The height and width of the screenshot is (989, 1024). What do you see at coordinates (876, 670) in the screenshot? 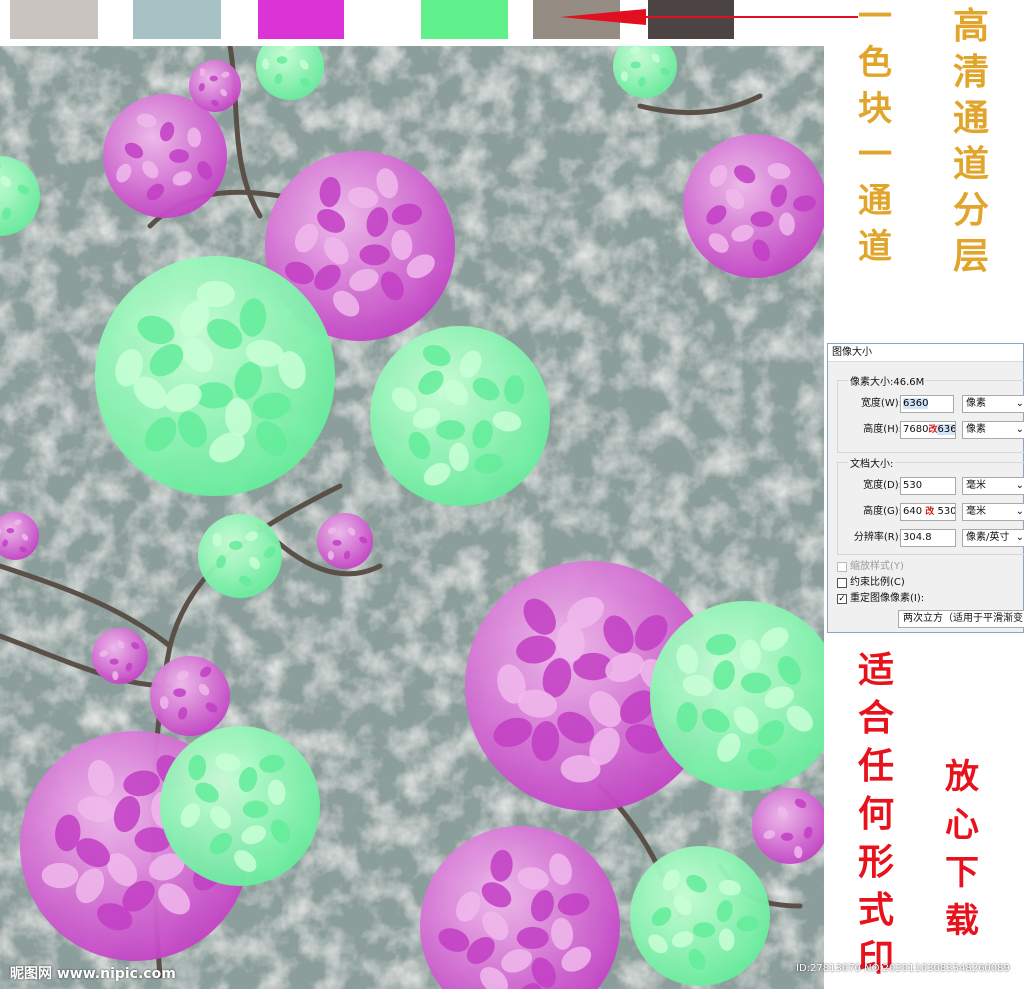
I see `side-text-char: 适` at bounding box center [876, 670].